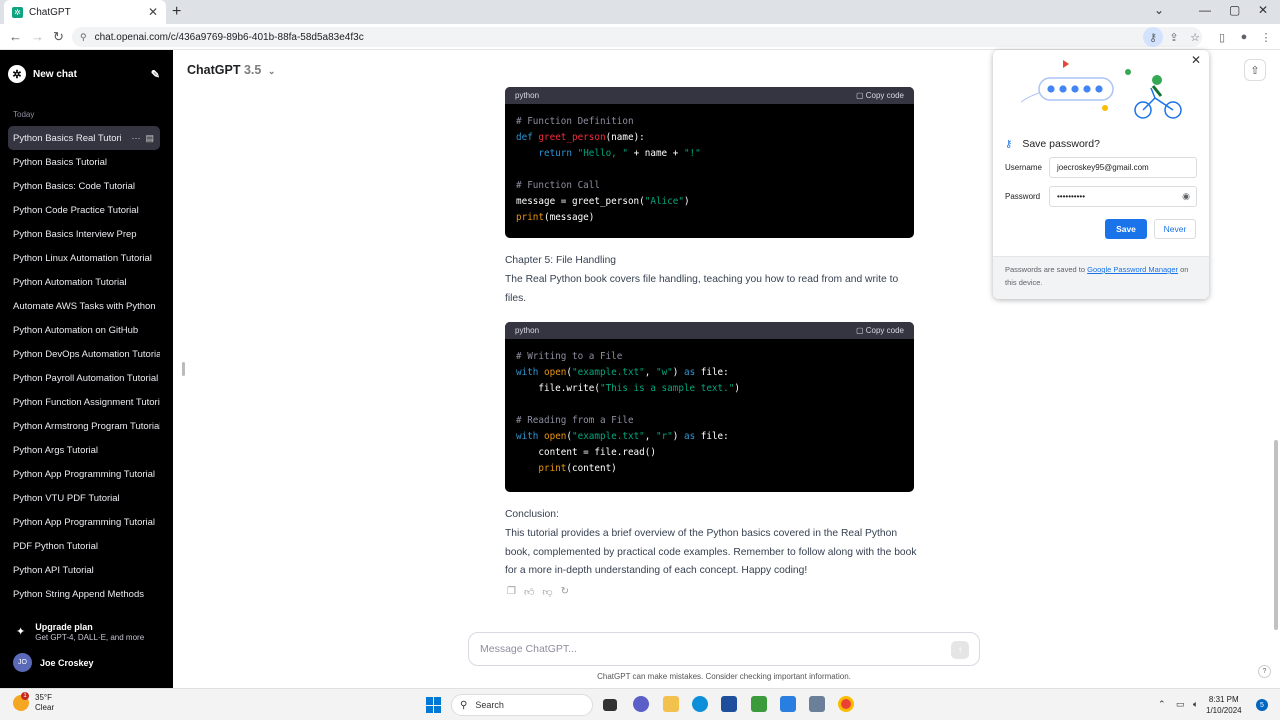 The image size is (1280, 720). What do you see at coordinates (58, 37) in the screenshot?
I see `reload-icon: ↻` at bounding box center [58, 37].